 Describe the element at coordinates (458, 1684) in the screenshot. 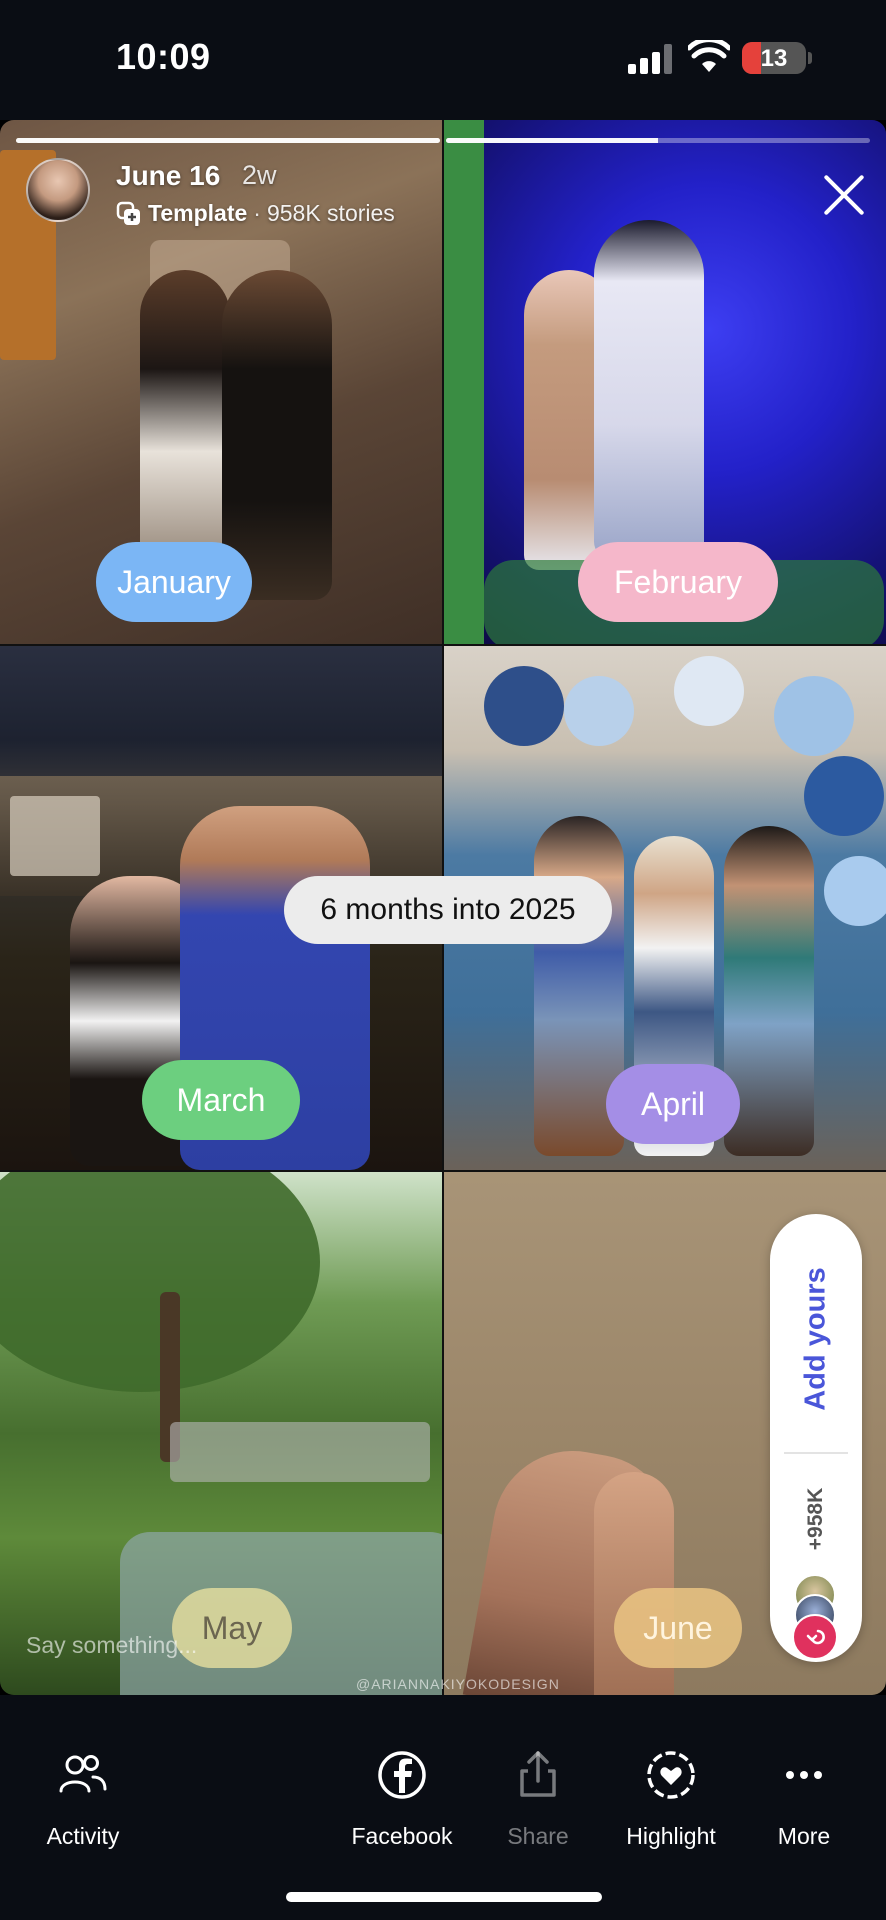

I see `watermark: @ARIANNAKIYOKODESIGN` at that location.